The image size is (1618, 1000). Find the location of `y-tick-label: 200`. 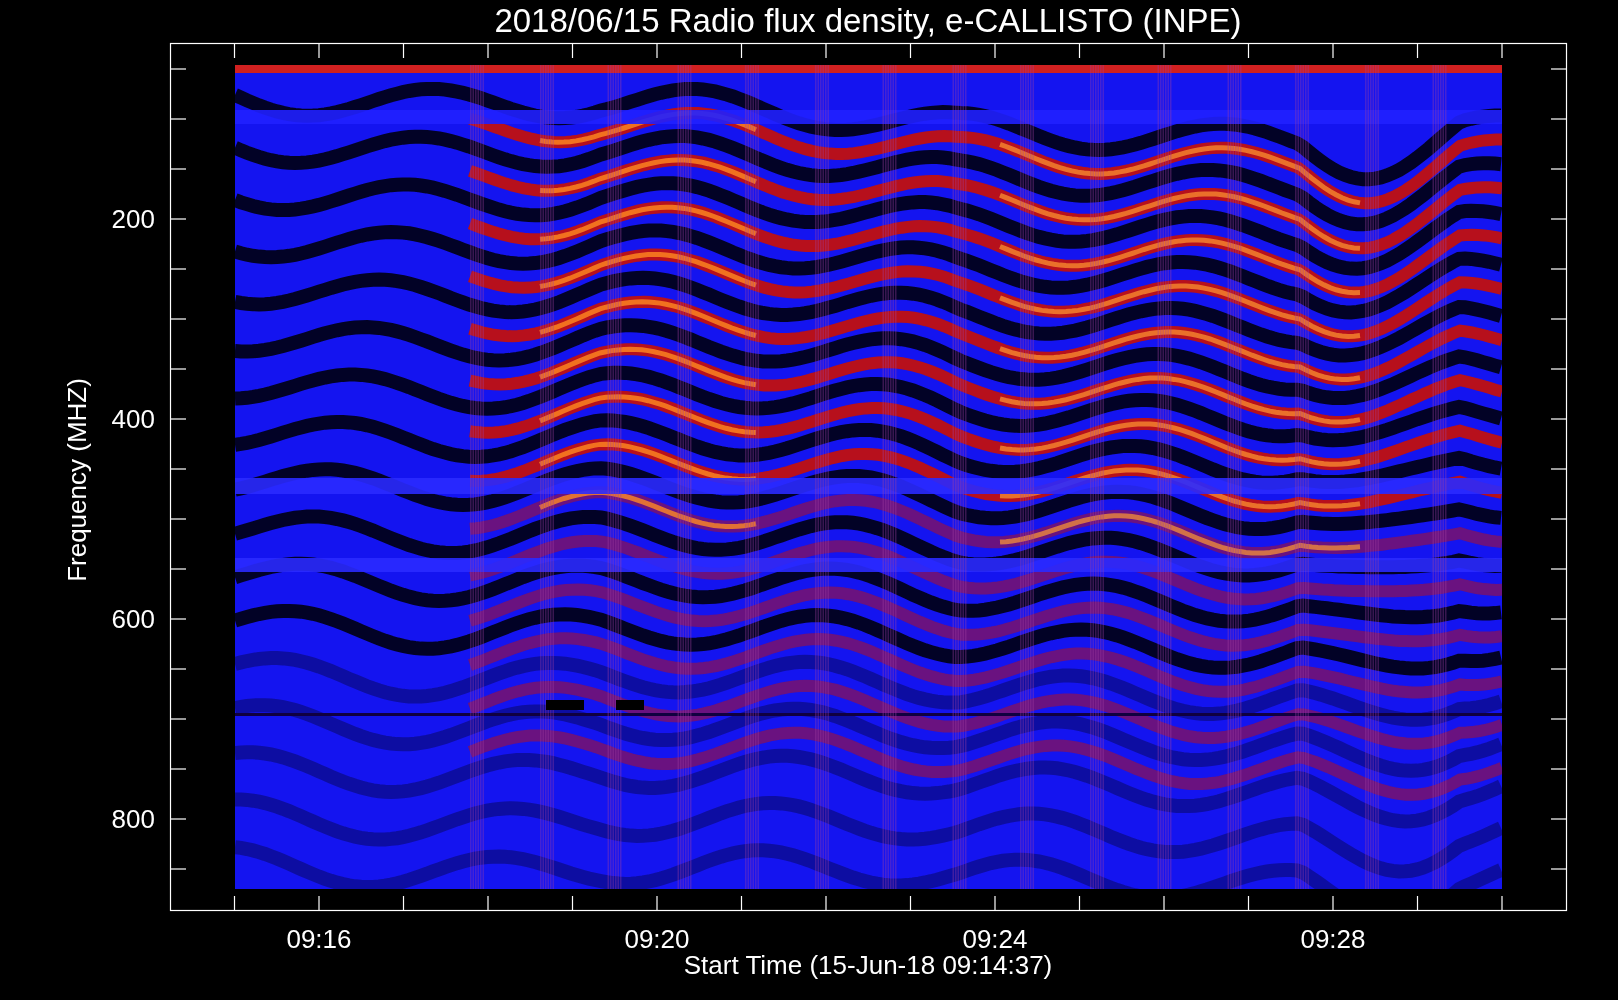

y-tick-label: 200 is located at coordinates (133, 219).